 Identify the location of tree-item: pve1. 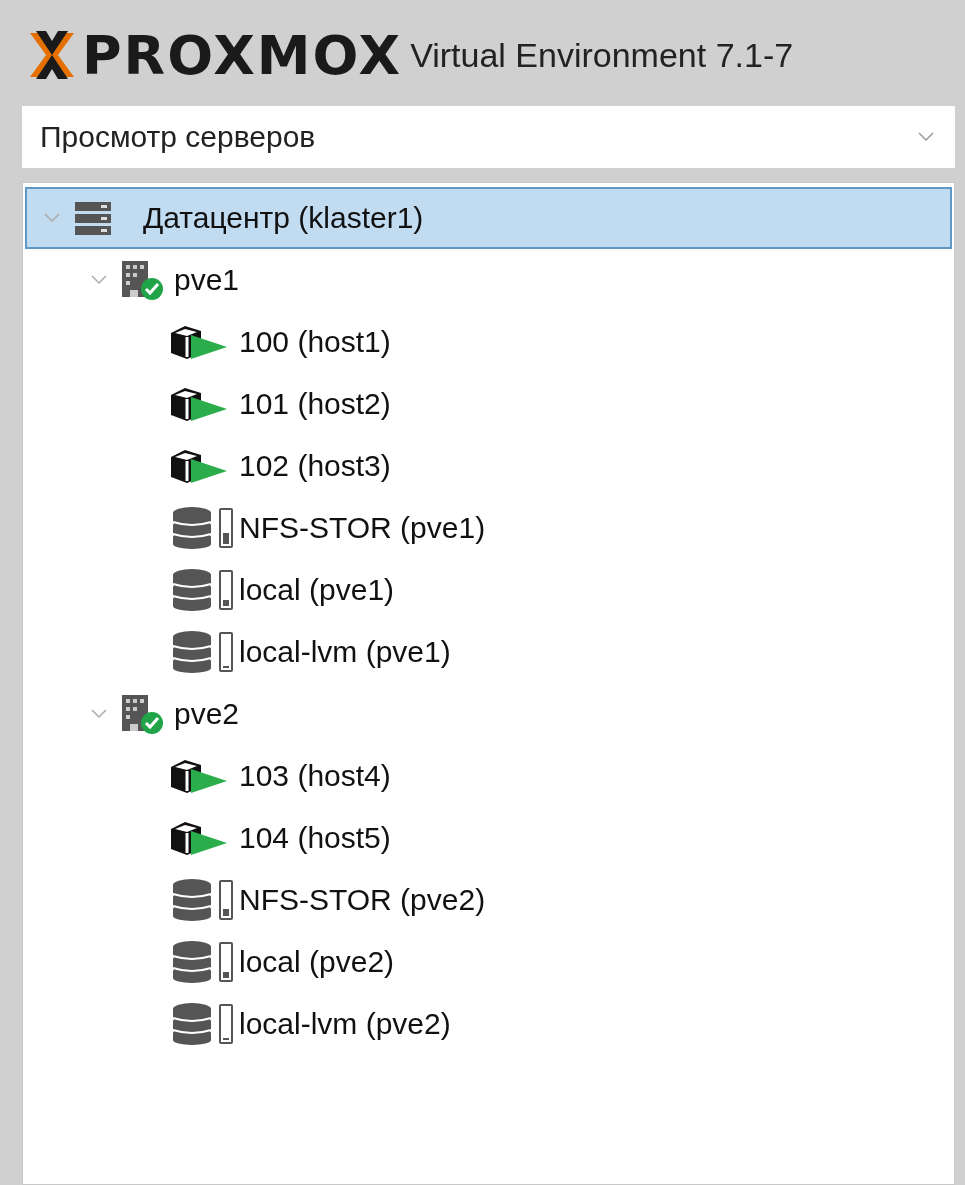
(488, 280).